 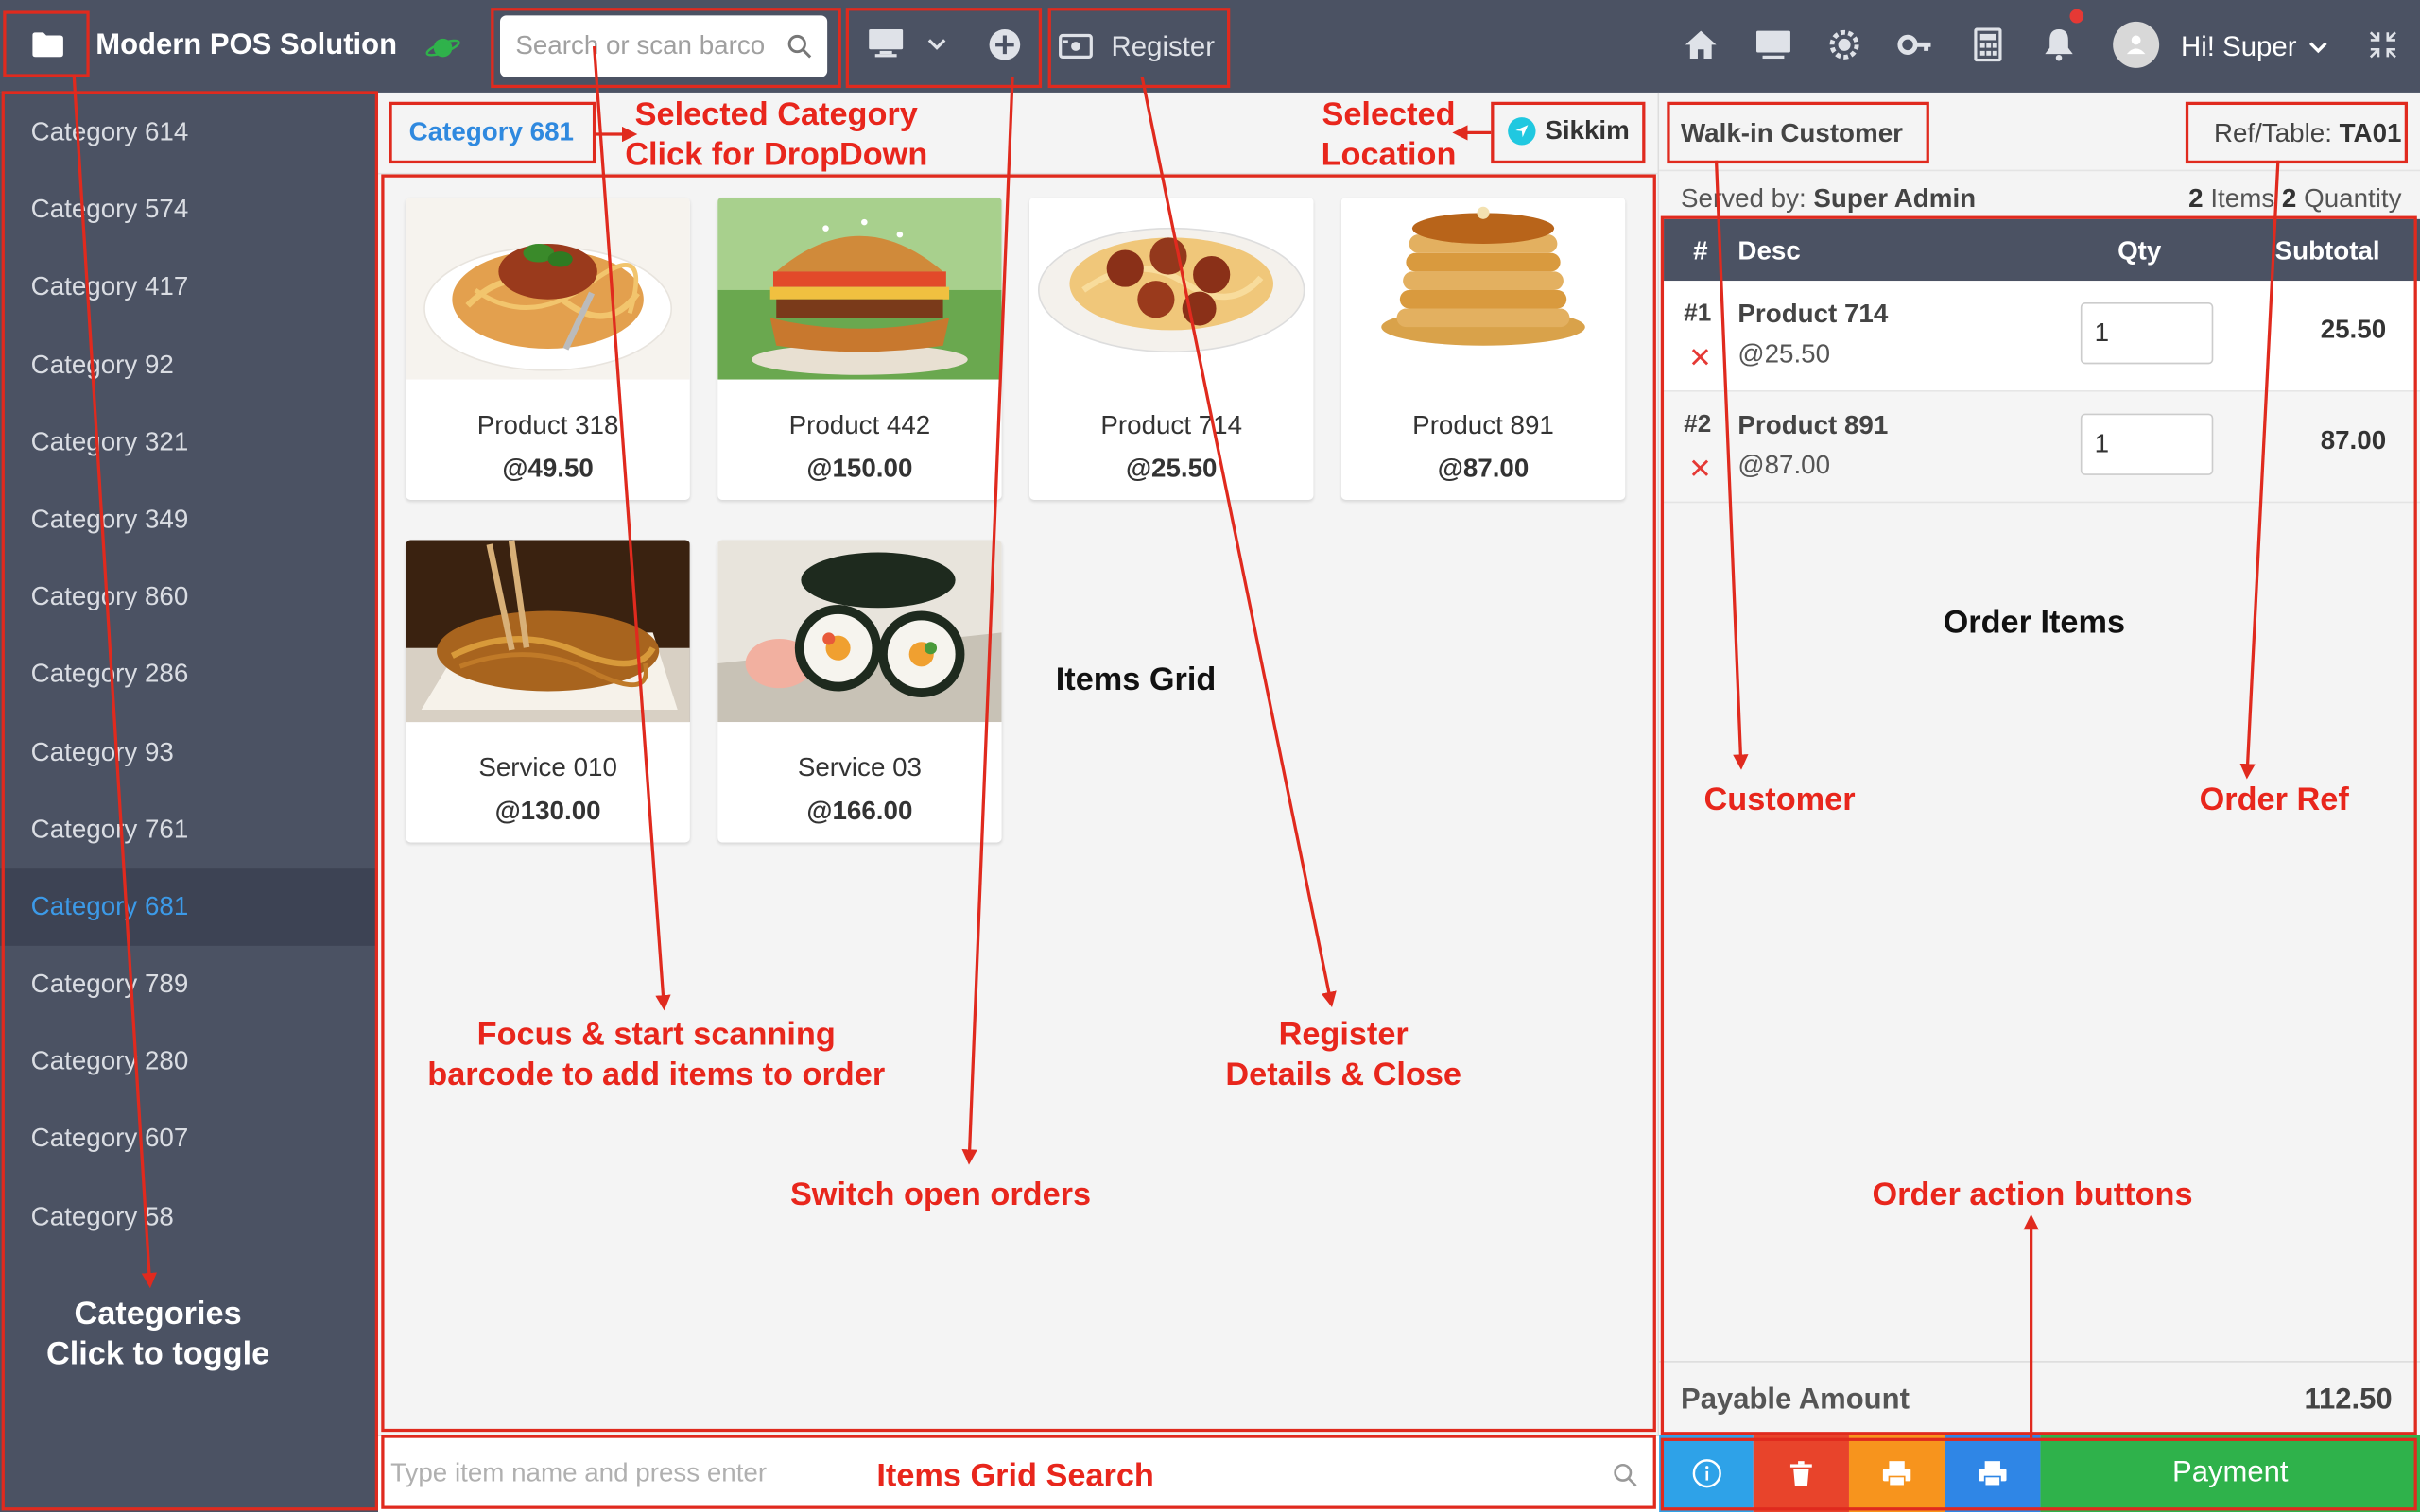 I want to click on product-card: Product 891 @87.00, so click(x=1483, y=348).